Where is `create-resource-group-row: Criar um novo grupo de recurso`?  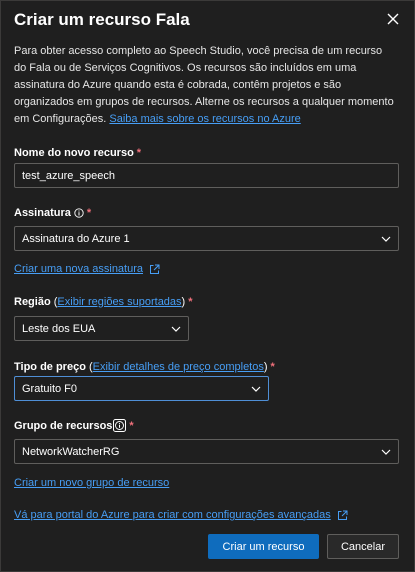
create-resource-group-row: Criar um novo grupo de recurso is located at coordinates (91, 483).